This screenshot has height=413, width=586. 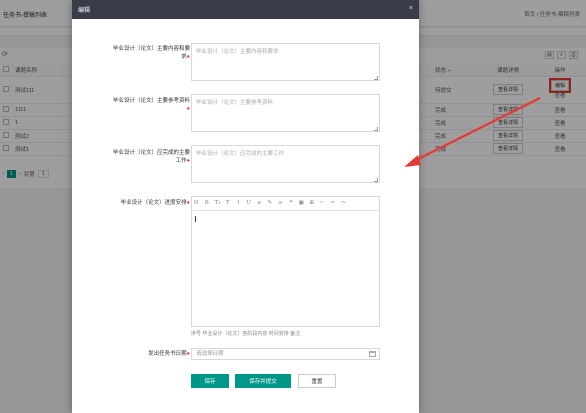 What do you see at coordinates (245, 9) in the screenshot?
I see `modal-header: 编辑 ×` at bounding box center [245, 9].